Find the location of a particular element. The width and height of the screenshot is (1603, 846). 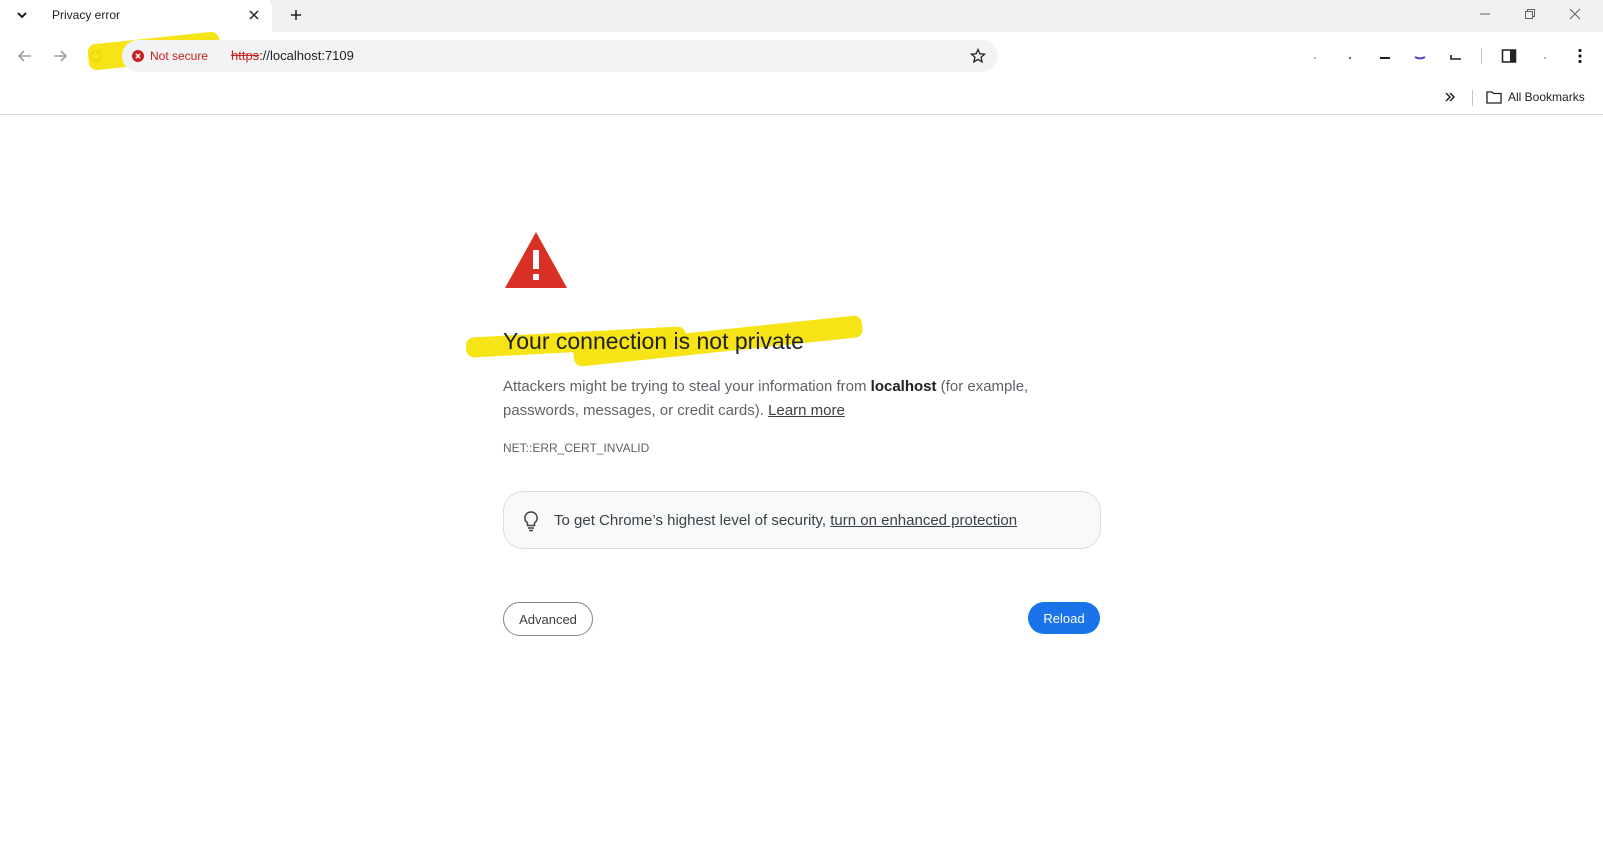

plus-icon is located at coordinates (296, 15).